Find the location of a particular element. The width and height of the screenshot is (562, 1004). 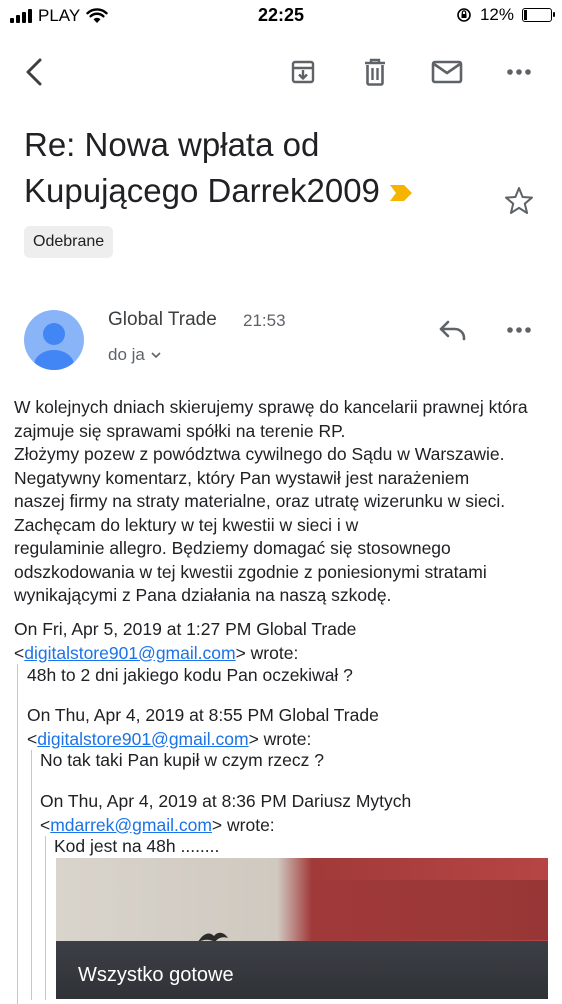

archive-button is located at coordinates (303, 72).